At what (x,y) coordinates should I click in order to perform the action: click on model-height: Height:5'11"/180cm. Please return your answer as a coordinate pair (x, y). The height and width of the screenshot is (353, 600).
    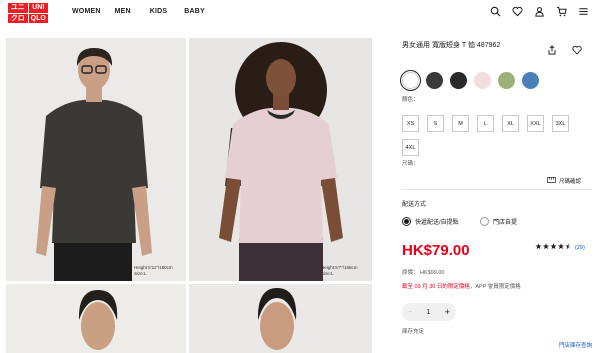
    Looking at the image, I should click on (153, 267).